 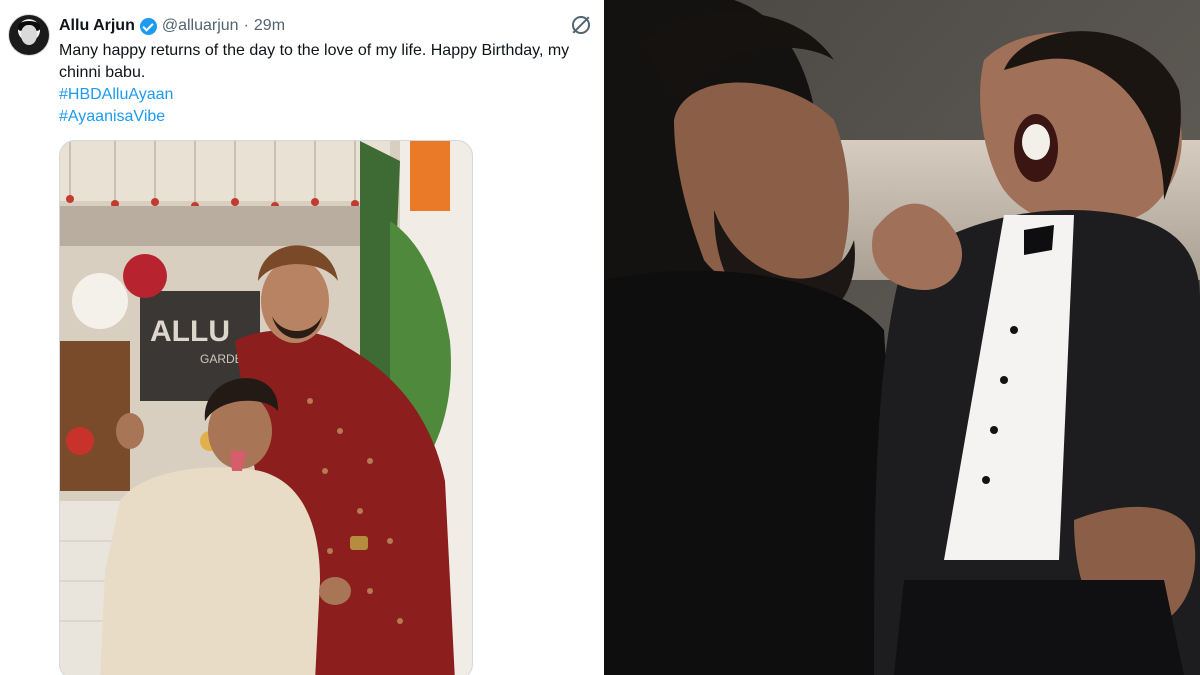 What do you see at coordinates (190, 331) in the screenshot?
I see `sign-text: ALLU` at bounding box center [190, 331].